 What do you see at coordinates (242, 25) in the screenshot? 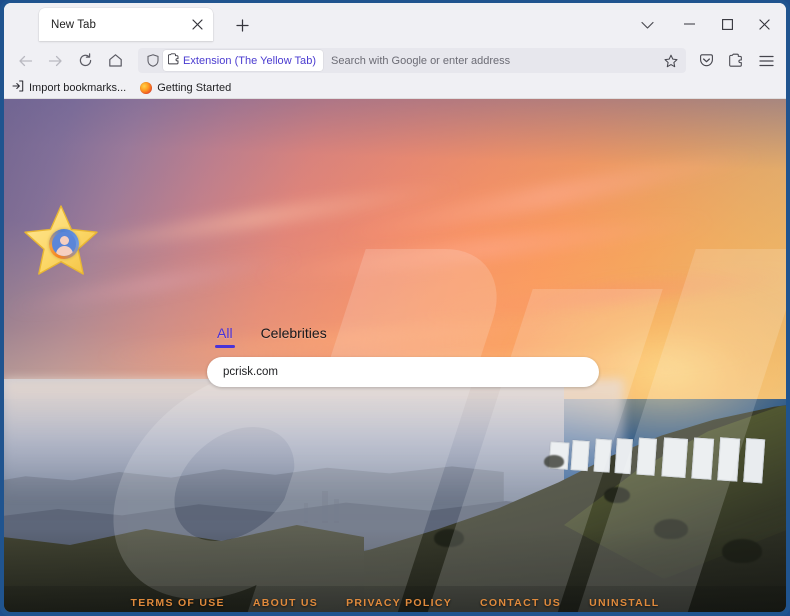
I see `new-tab-button` at bounding box center [242, 25].